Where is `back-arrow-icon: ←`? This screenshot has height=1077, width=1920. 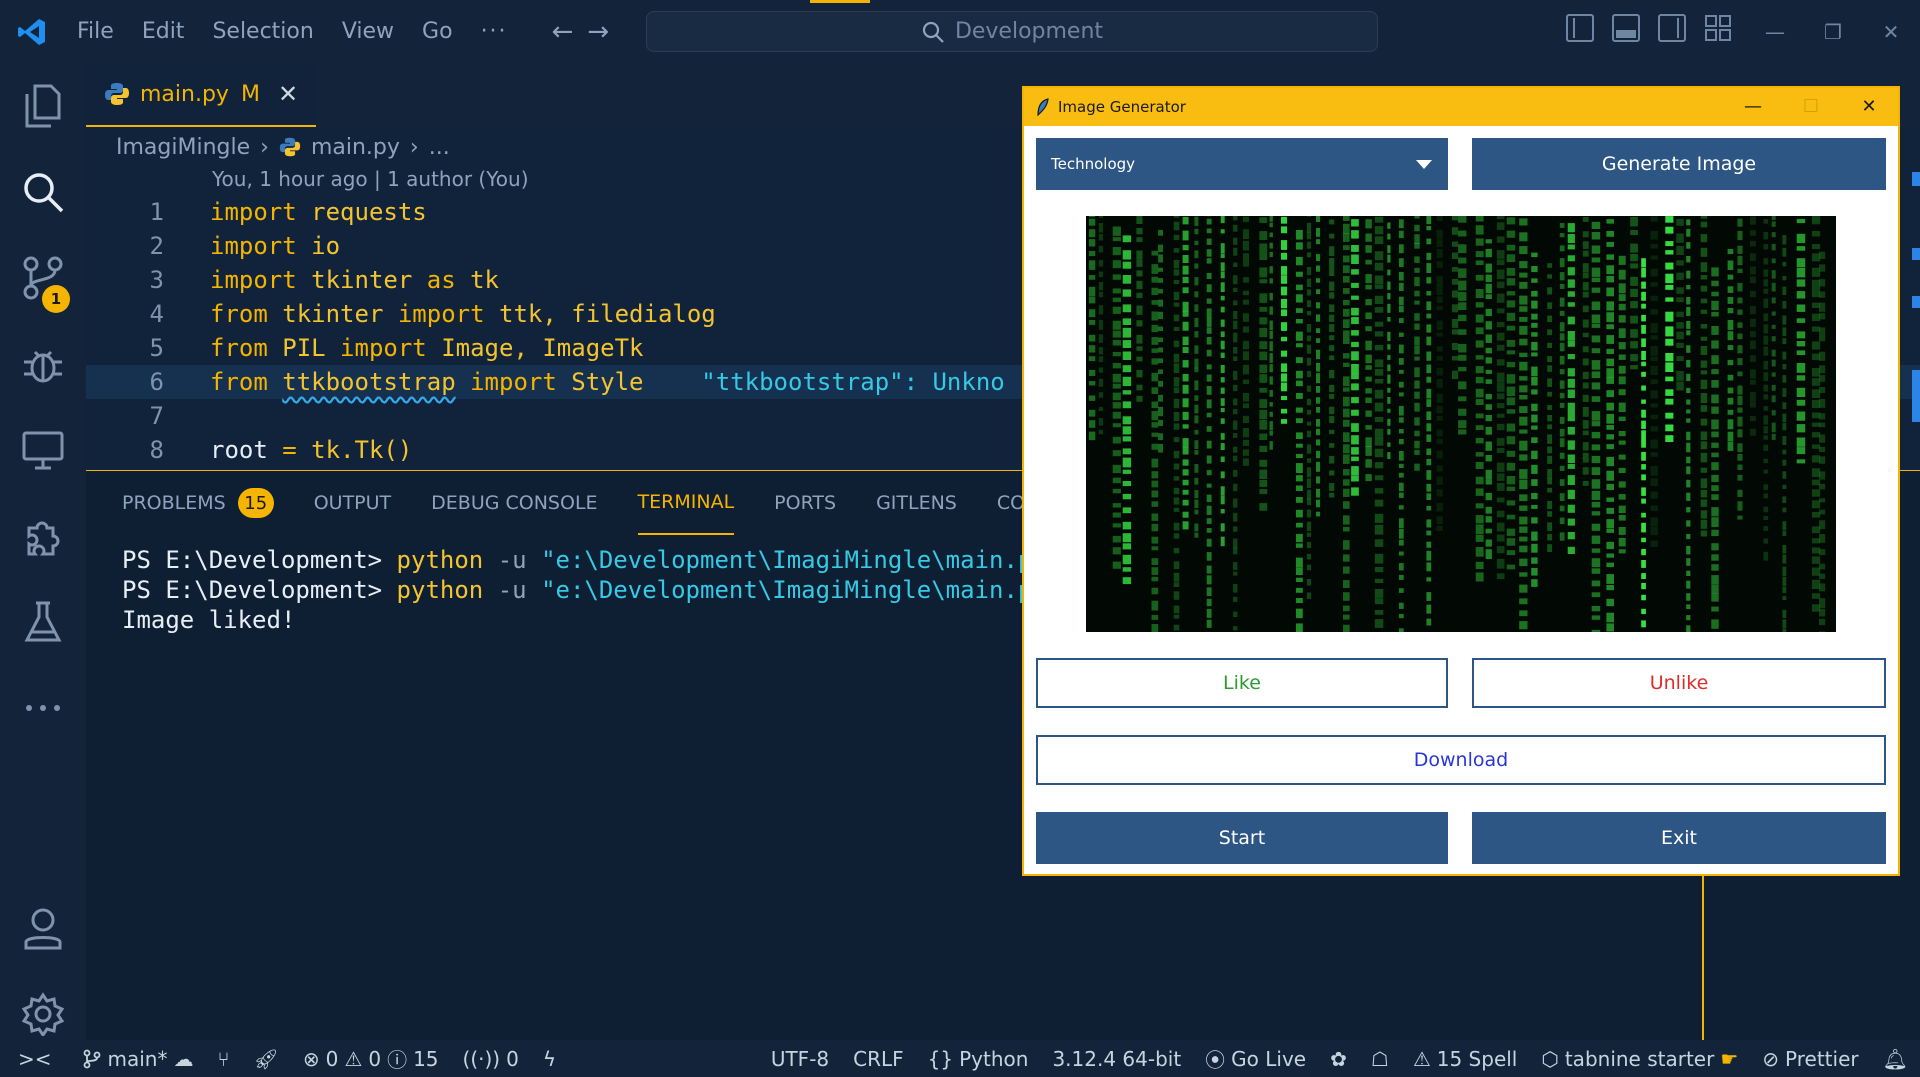 back-arrow-icon: ← is located at coordinates (563, 32).